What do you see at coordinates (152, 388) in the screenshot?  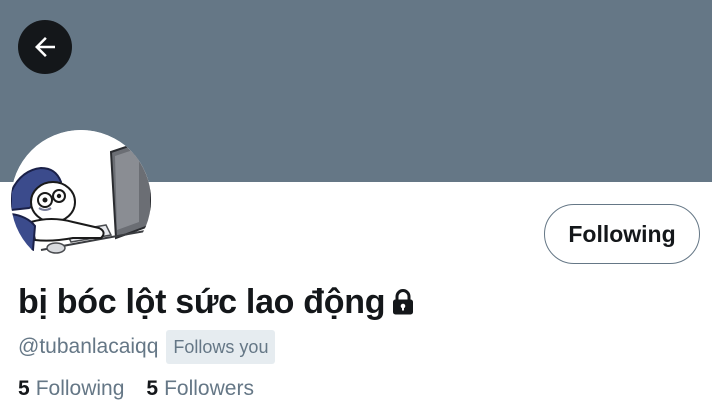 I see `followers-count: 5` at bounding box center [152, 388].